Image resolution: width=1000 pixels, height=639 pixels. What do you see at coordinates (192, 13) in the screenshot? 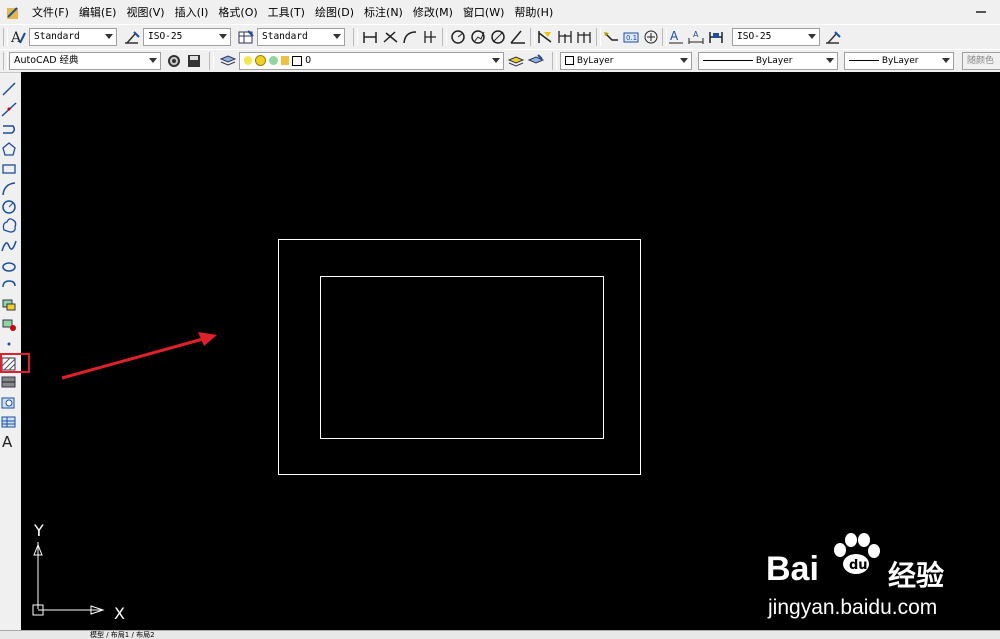
I see `menu-insert: 插入(I)` at bounding box center [192, 13].